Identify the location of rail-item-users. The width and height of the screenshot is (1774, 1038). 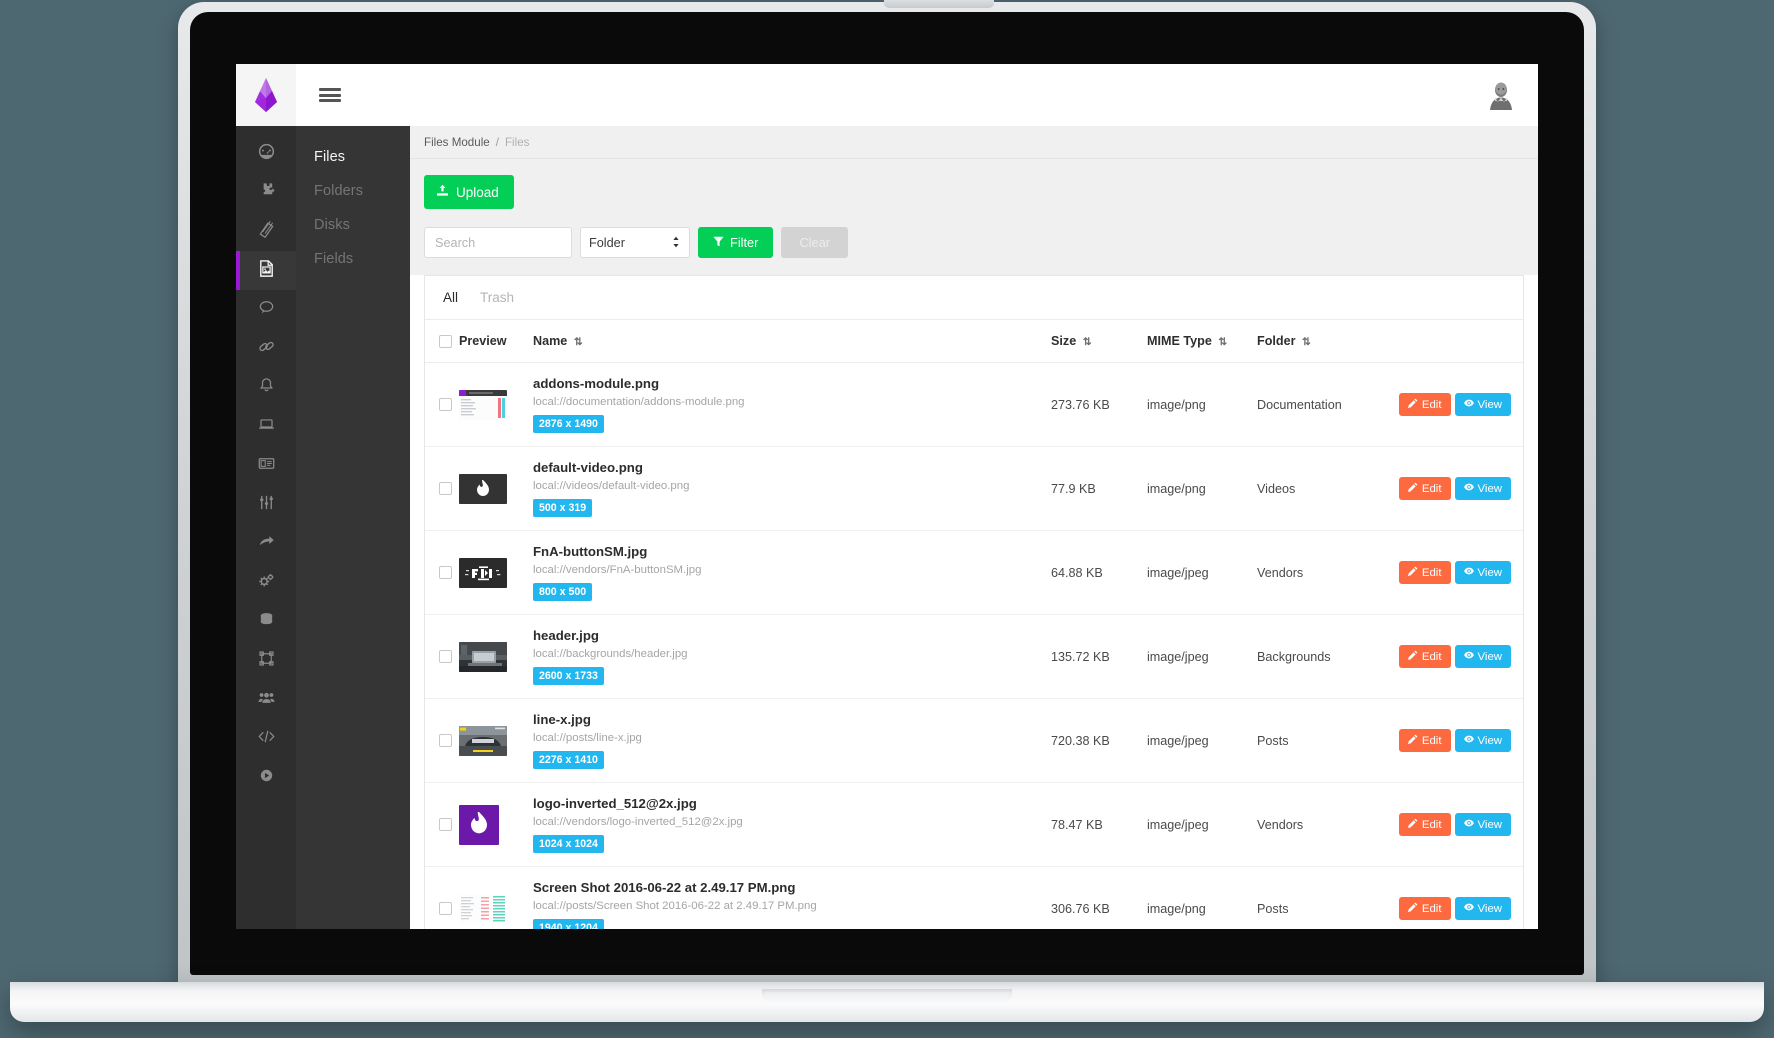
(266, 699).